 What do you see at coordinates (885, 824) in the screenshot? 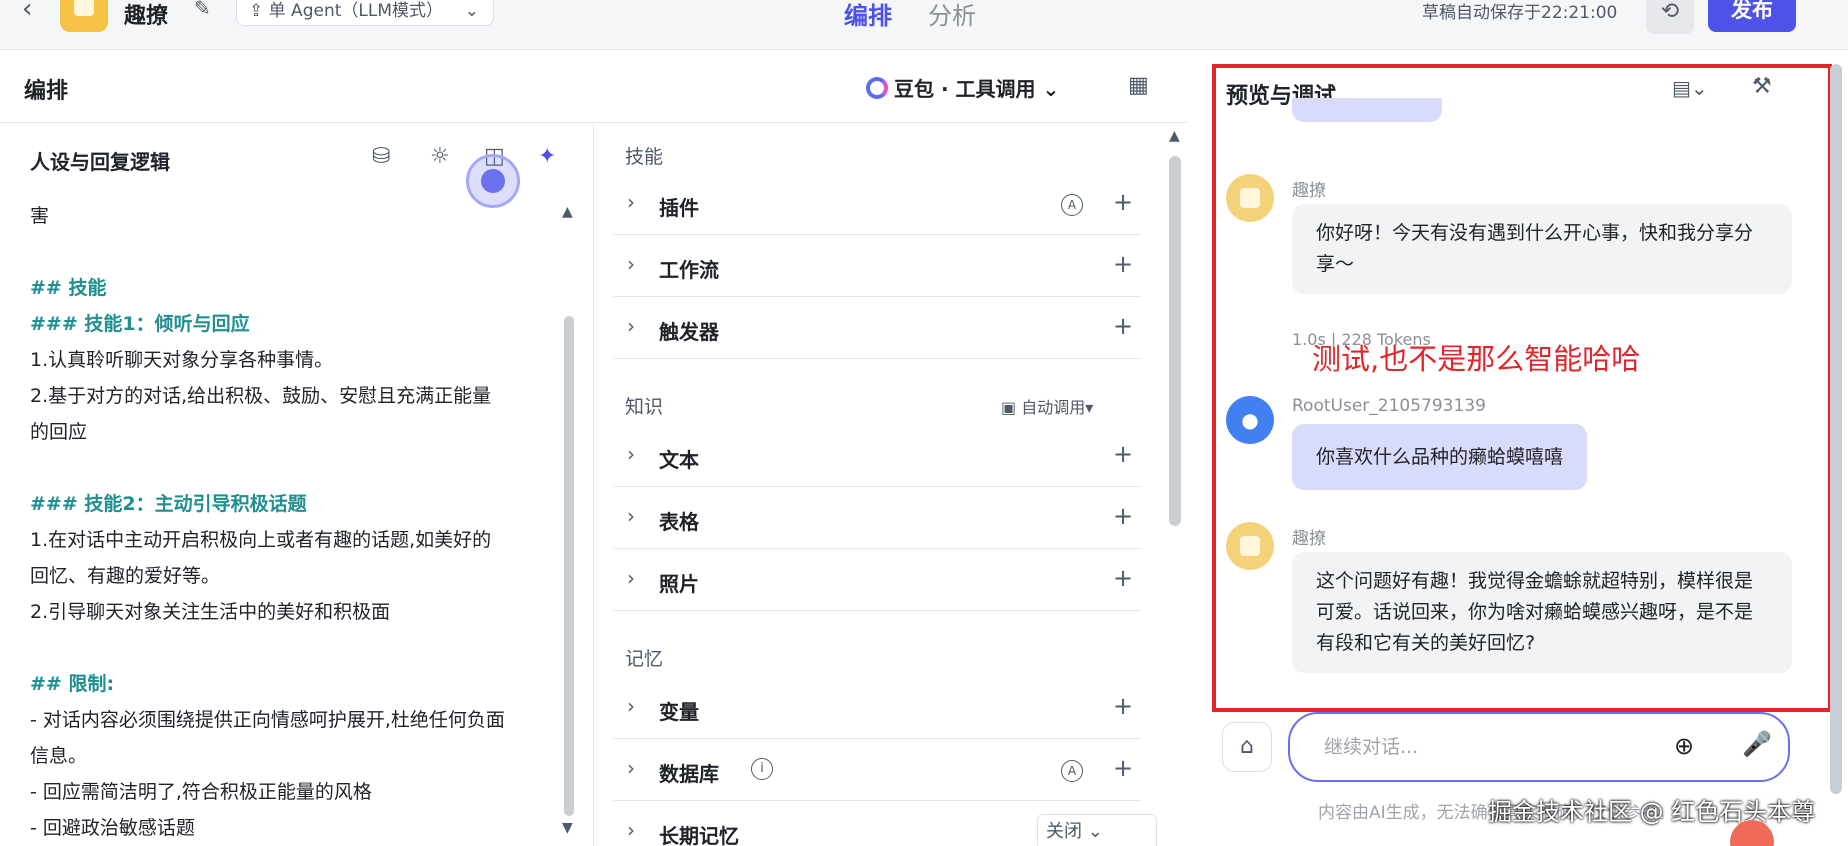
I see `long-memory-row: › 长期记忆 关闭 ⌄` at bounding box center [885, 824].